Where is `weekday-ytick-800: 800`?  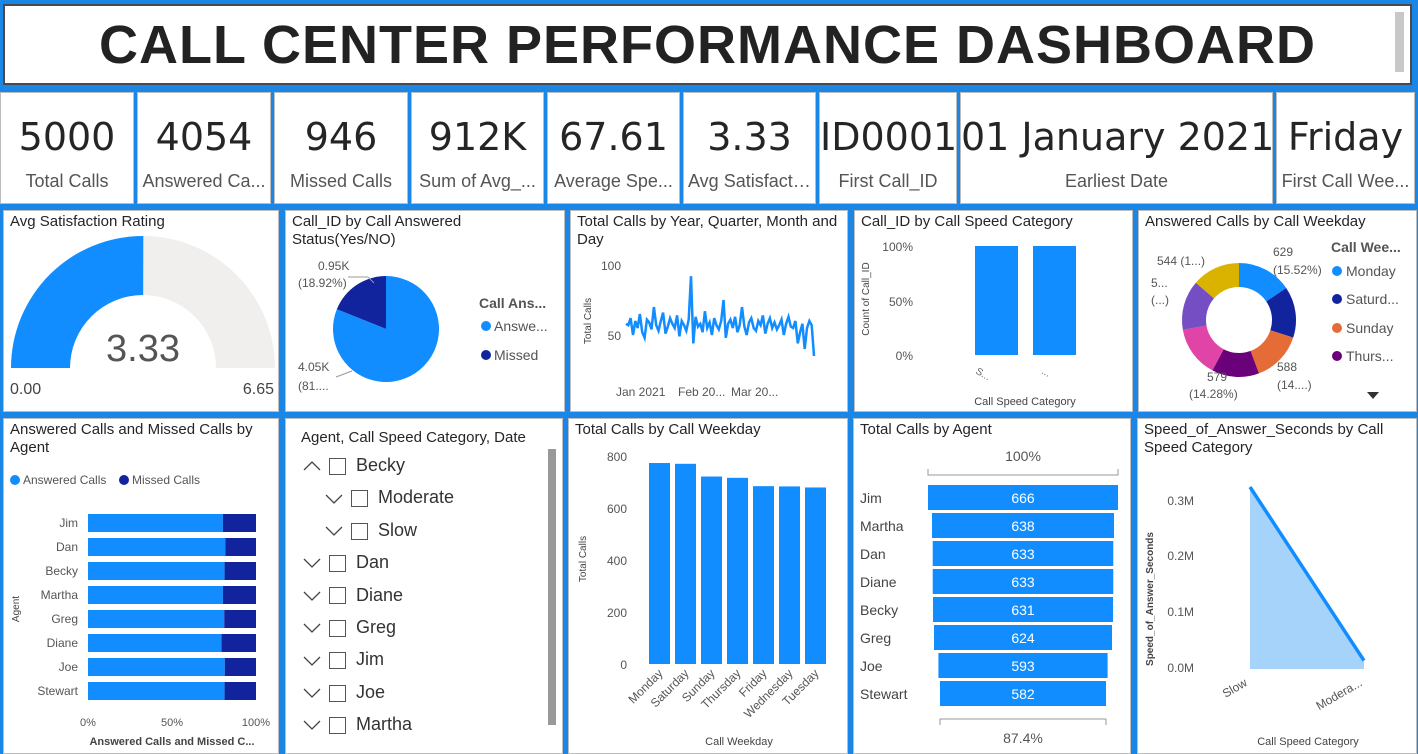
weekday-ytick-800: 800 is located at coordinates (617, 457).